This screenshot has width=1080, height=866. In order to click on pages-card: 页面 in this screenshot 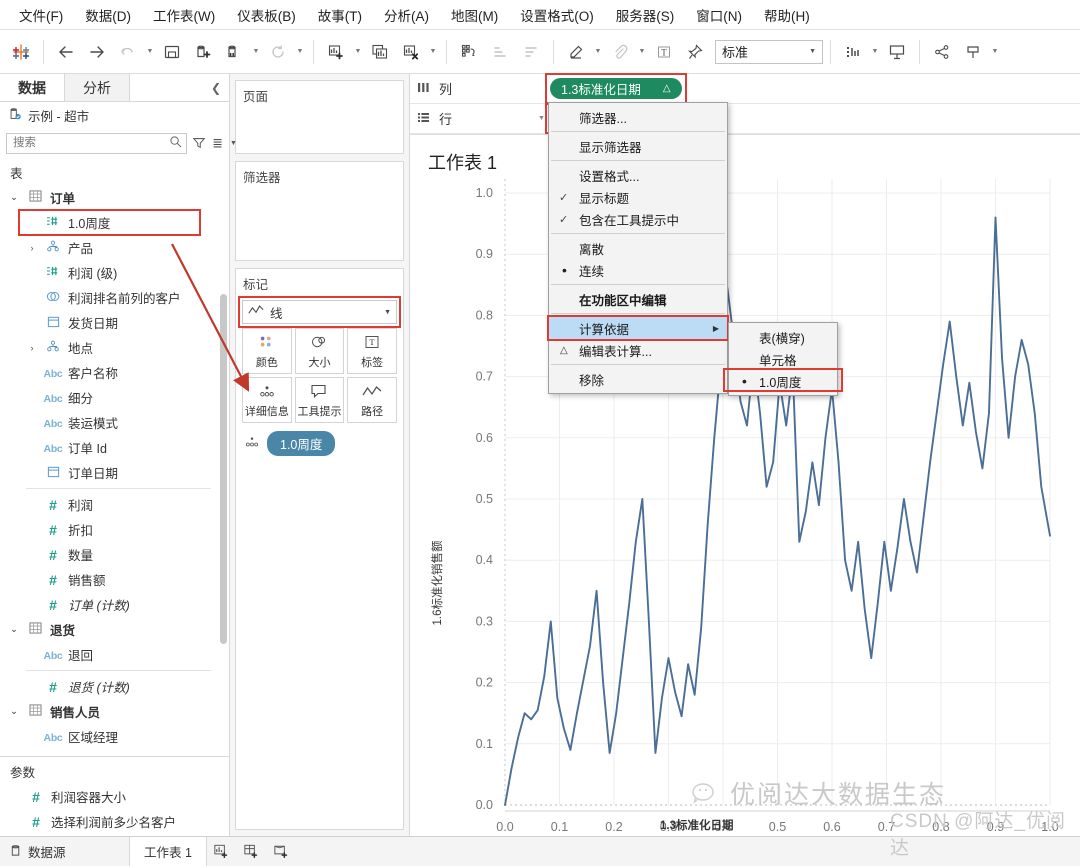, I will do `click(319, 117)`.